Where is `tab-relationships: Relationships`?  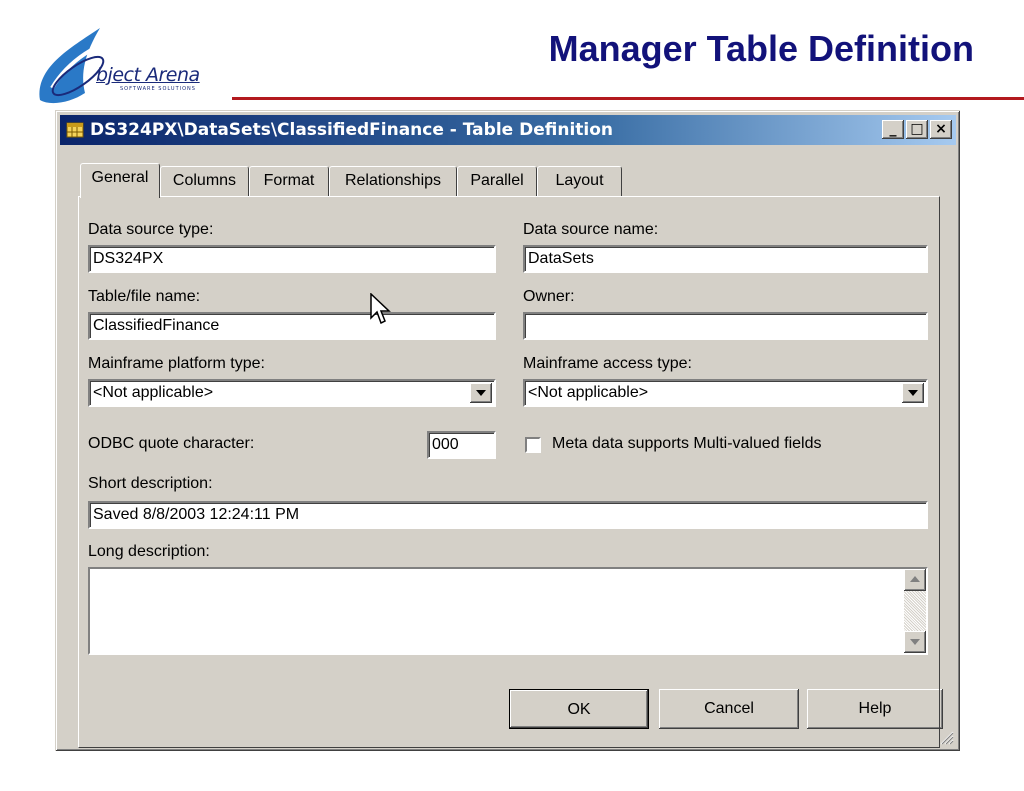
tab-relationships: Relationships is located at coordinates (393, 181).